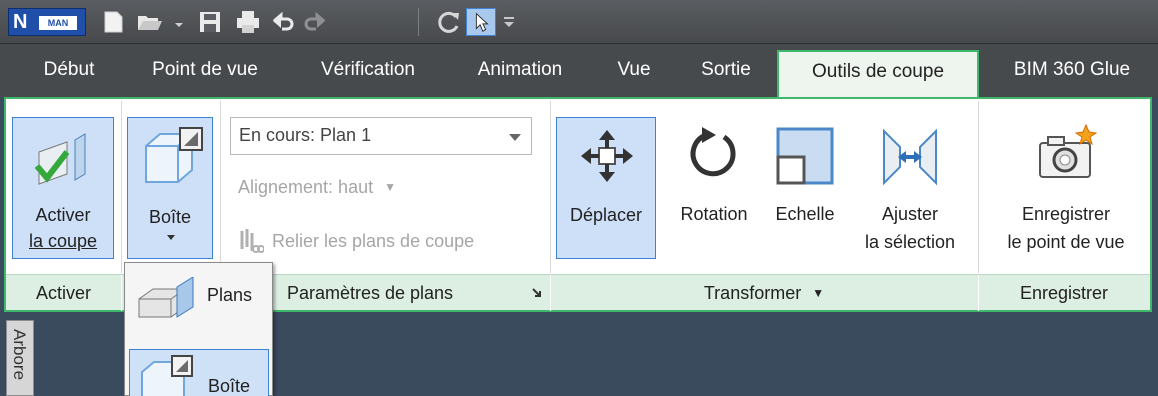  I want to click on select-cursor-icon, so click(481, 22).